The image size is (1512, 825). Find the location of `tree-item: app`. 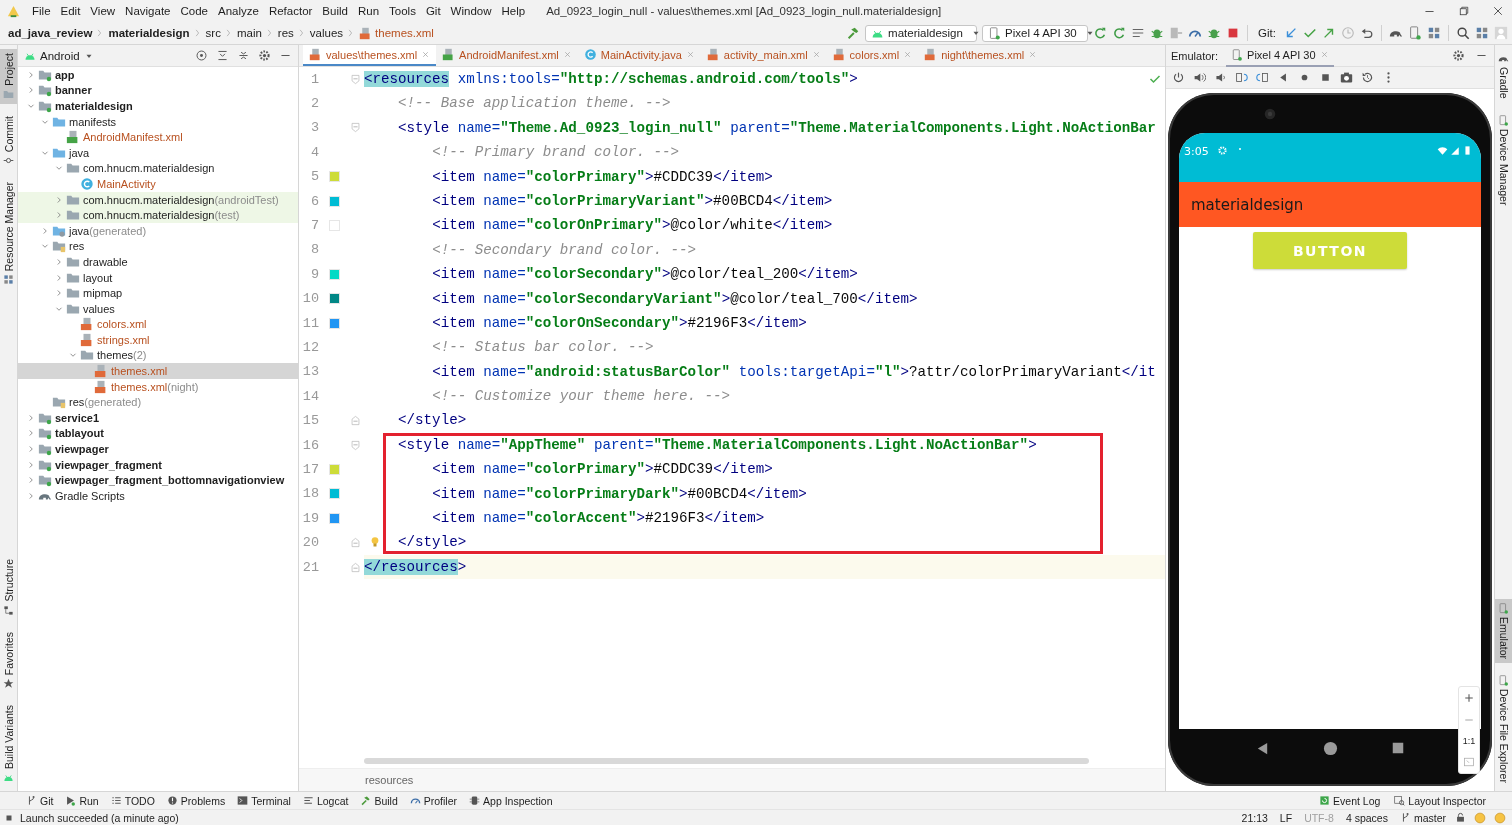

tree-item: app is located at coordinates (158, 75).